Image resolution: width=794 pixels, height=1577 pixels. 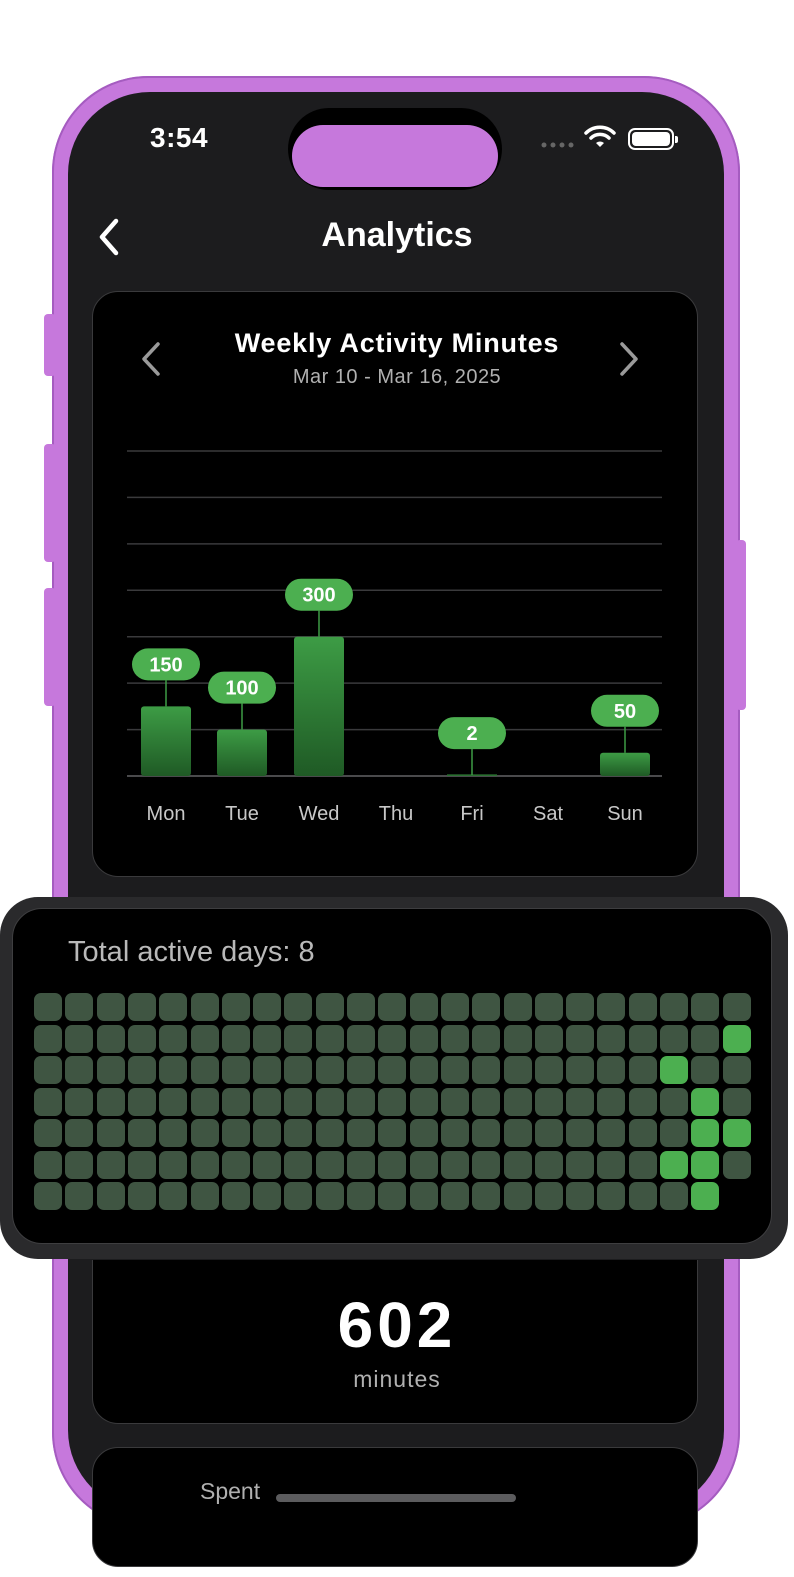 What do you see at coordinates (319, 706) in the screenshot?
I see `bar-wed` at bounding box center [319, 706].